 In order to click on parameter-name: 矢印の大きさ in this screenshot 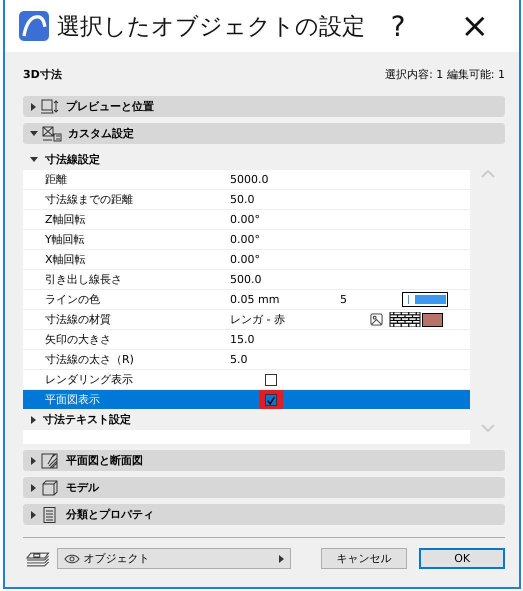, I will do `click(78, 339)`.